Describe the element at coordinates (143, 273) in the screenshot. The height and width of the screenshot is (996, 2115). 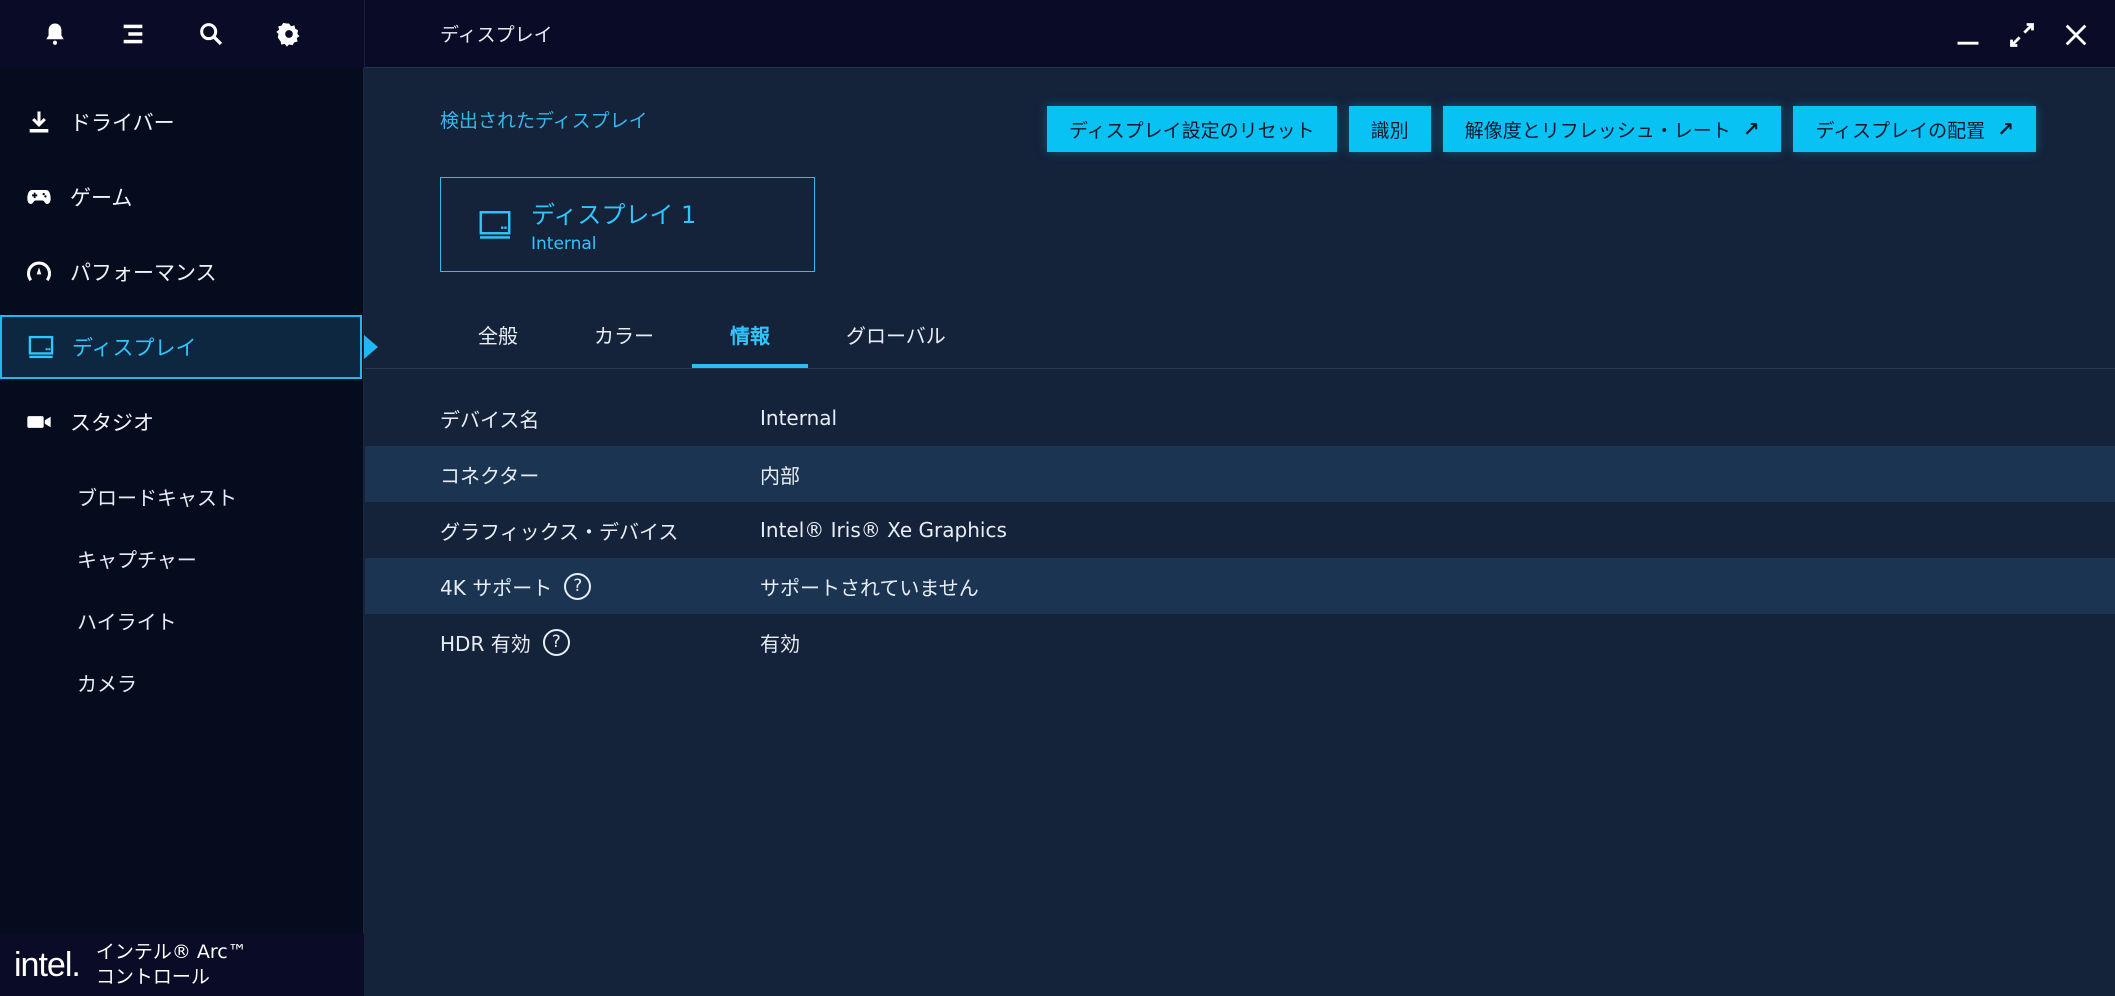
I see `sidebar-item-label: パフォーマンス` at that location.